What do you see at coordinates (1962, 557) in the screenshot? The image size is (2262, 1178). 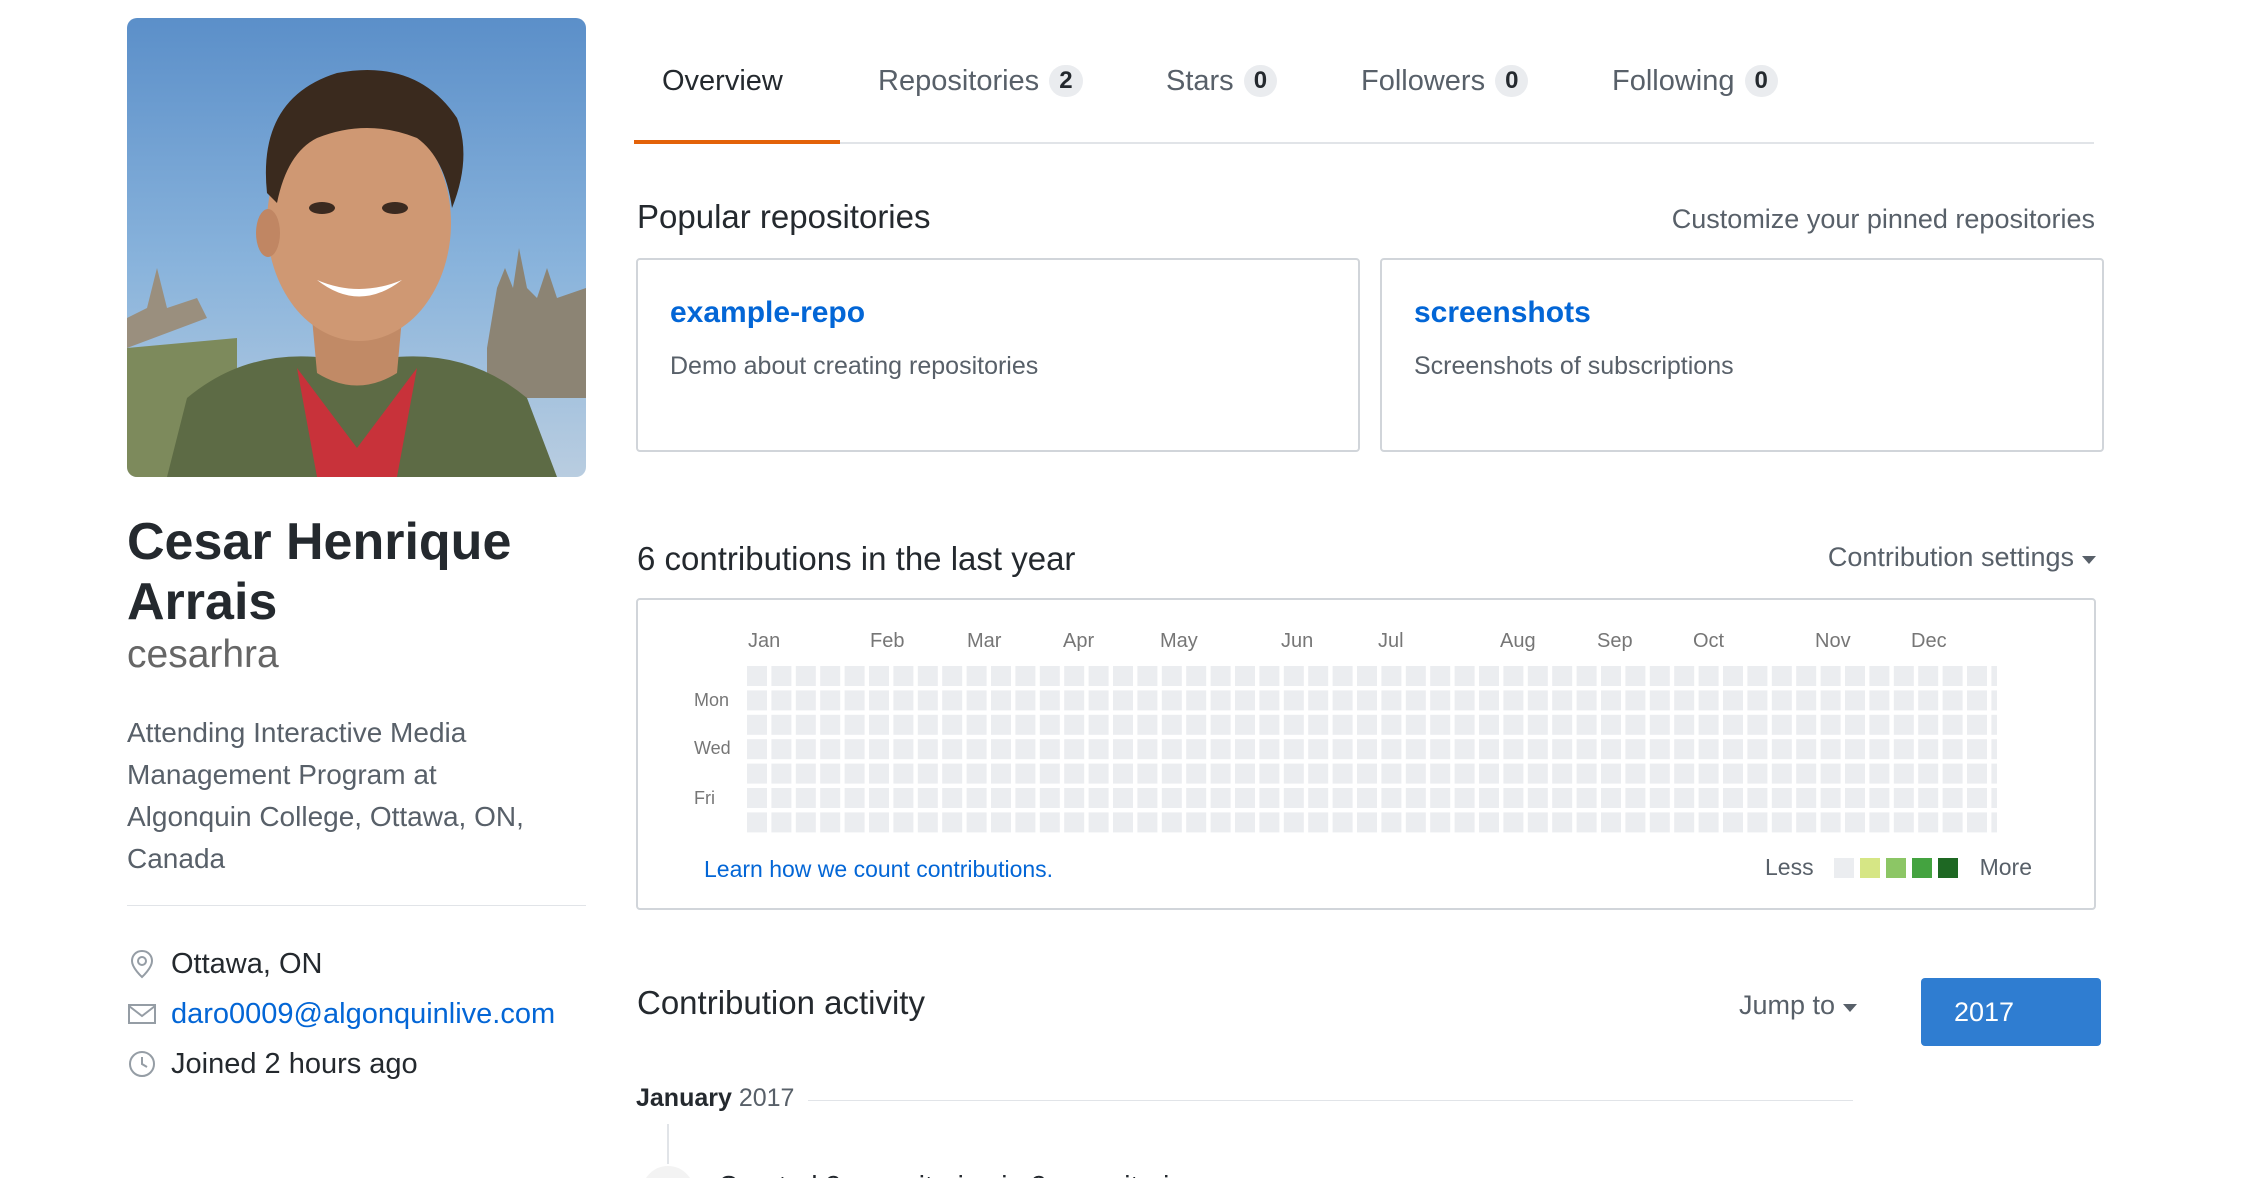 I see `contribution-settings-dropdown: Contribution settings` at bounding box center [1962, 557].